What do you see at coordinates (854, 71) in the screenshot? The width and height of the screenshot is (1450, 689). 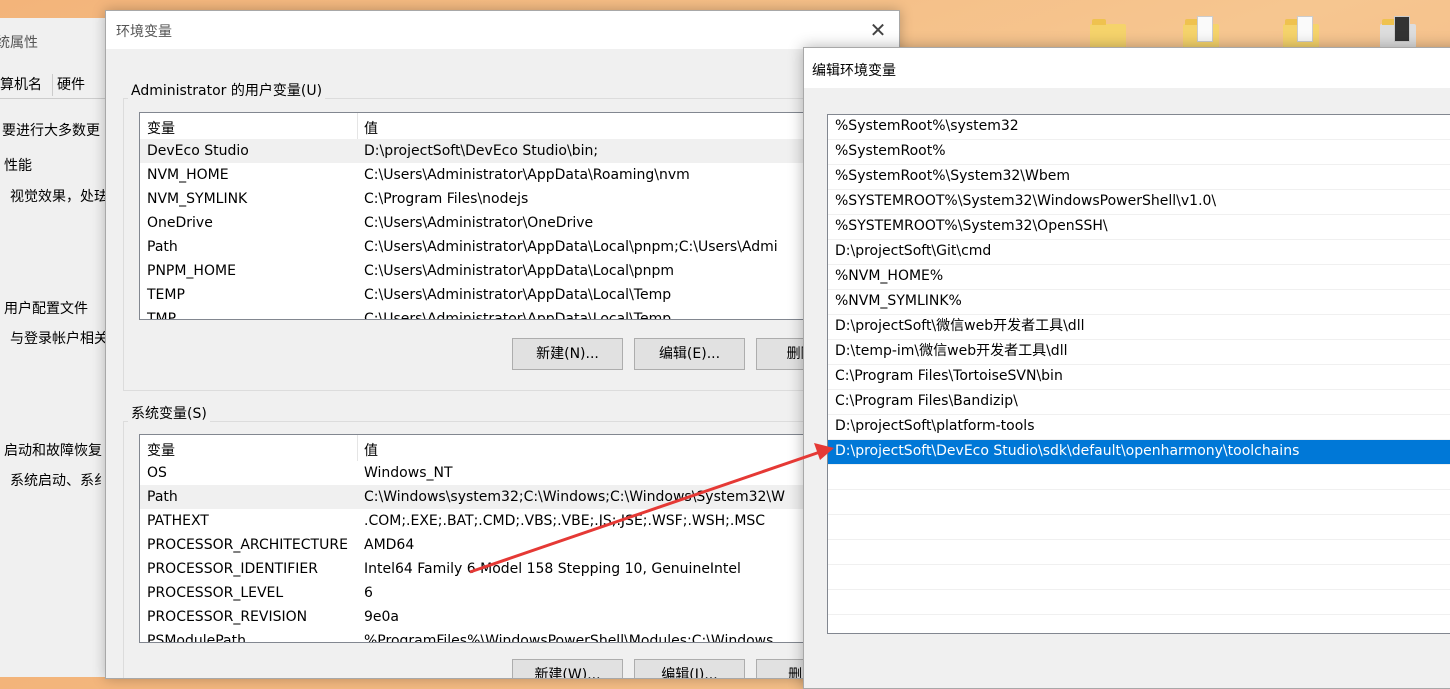 I see `window-title: 编辑环境变量` at bounding box center [854, 71].